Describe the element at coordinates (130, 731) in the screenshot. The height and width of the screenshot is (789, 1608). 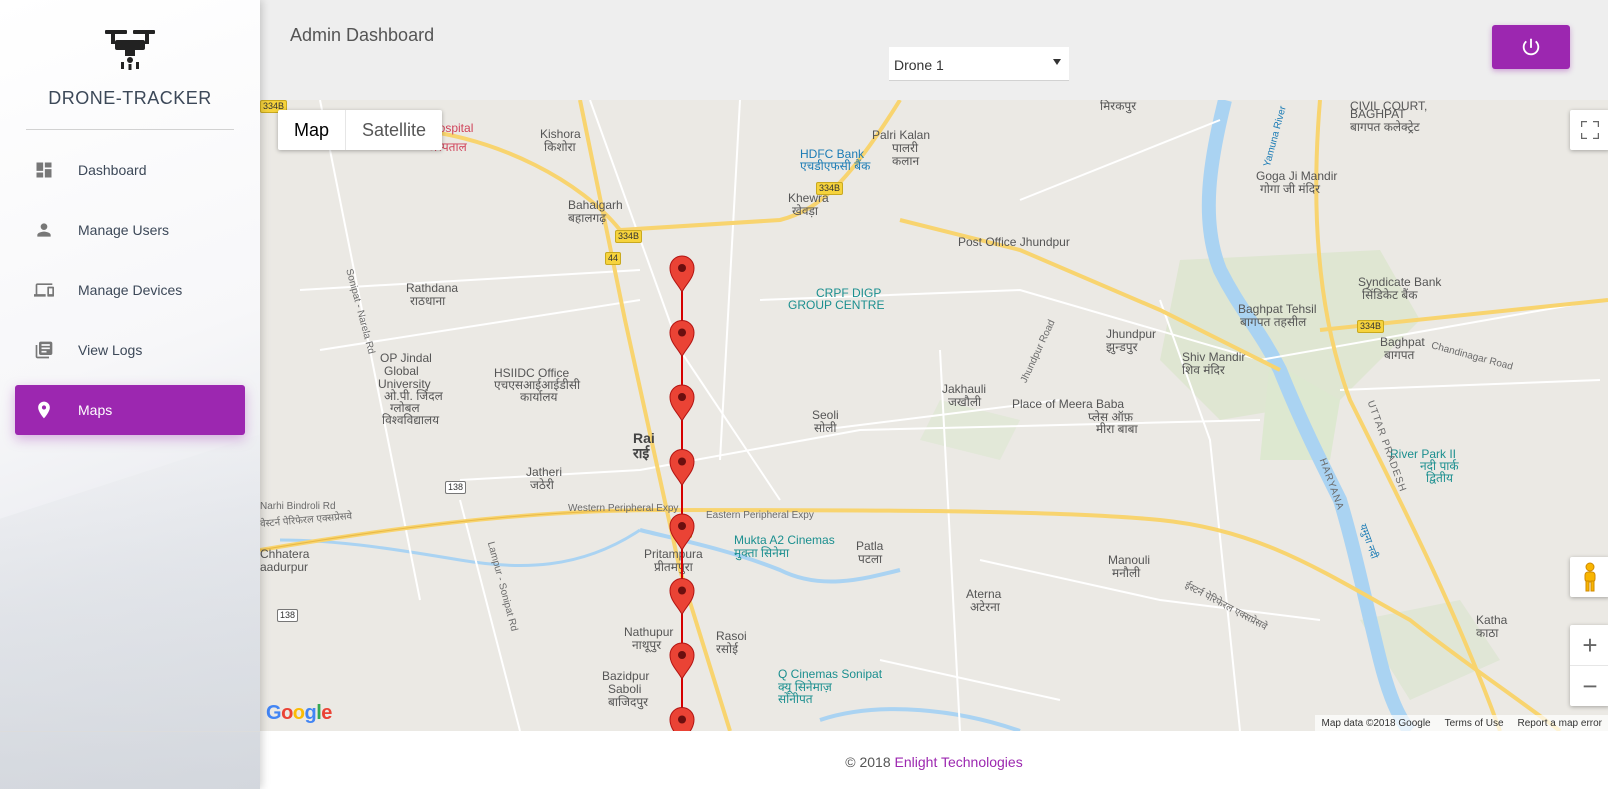
I see `sidebar-divider` at that location.